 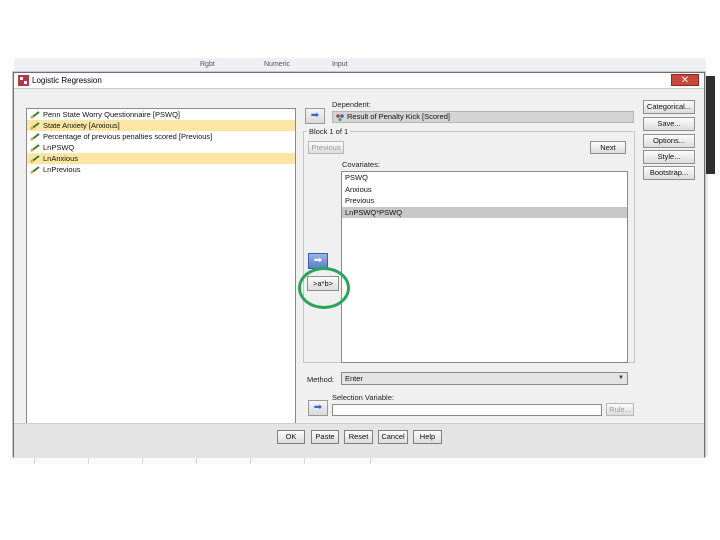 I want to click on background-panel-edge, so click(x=710, y=125).